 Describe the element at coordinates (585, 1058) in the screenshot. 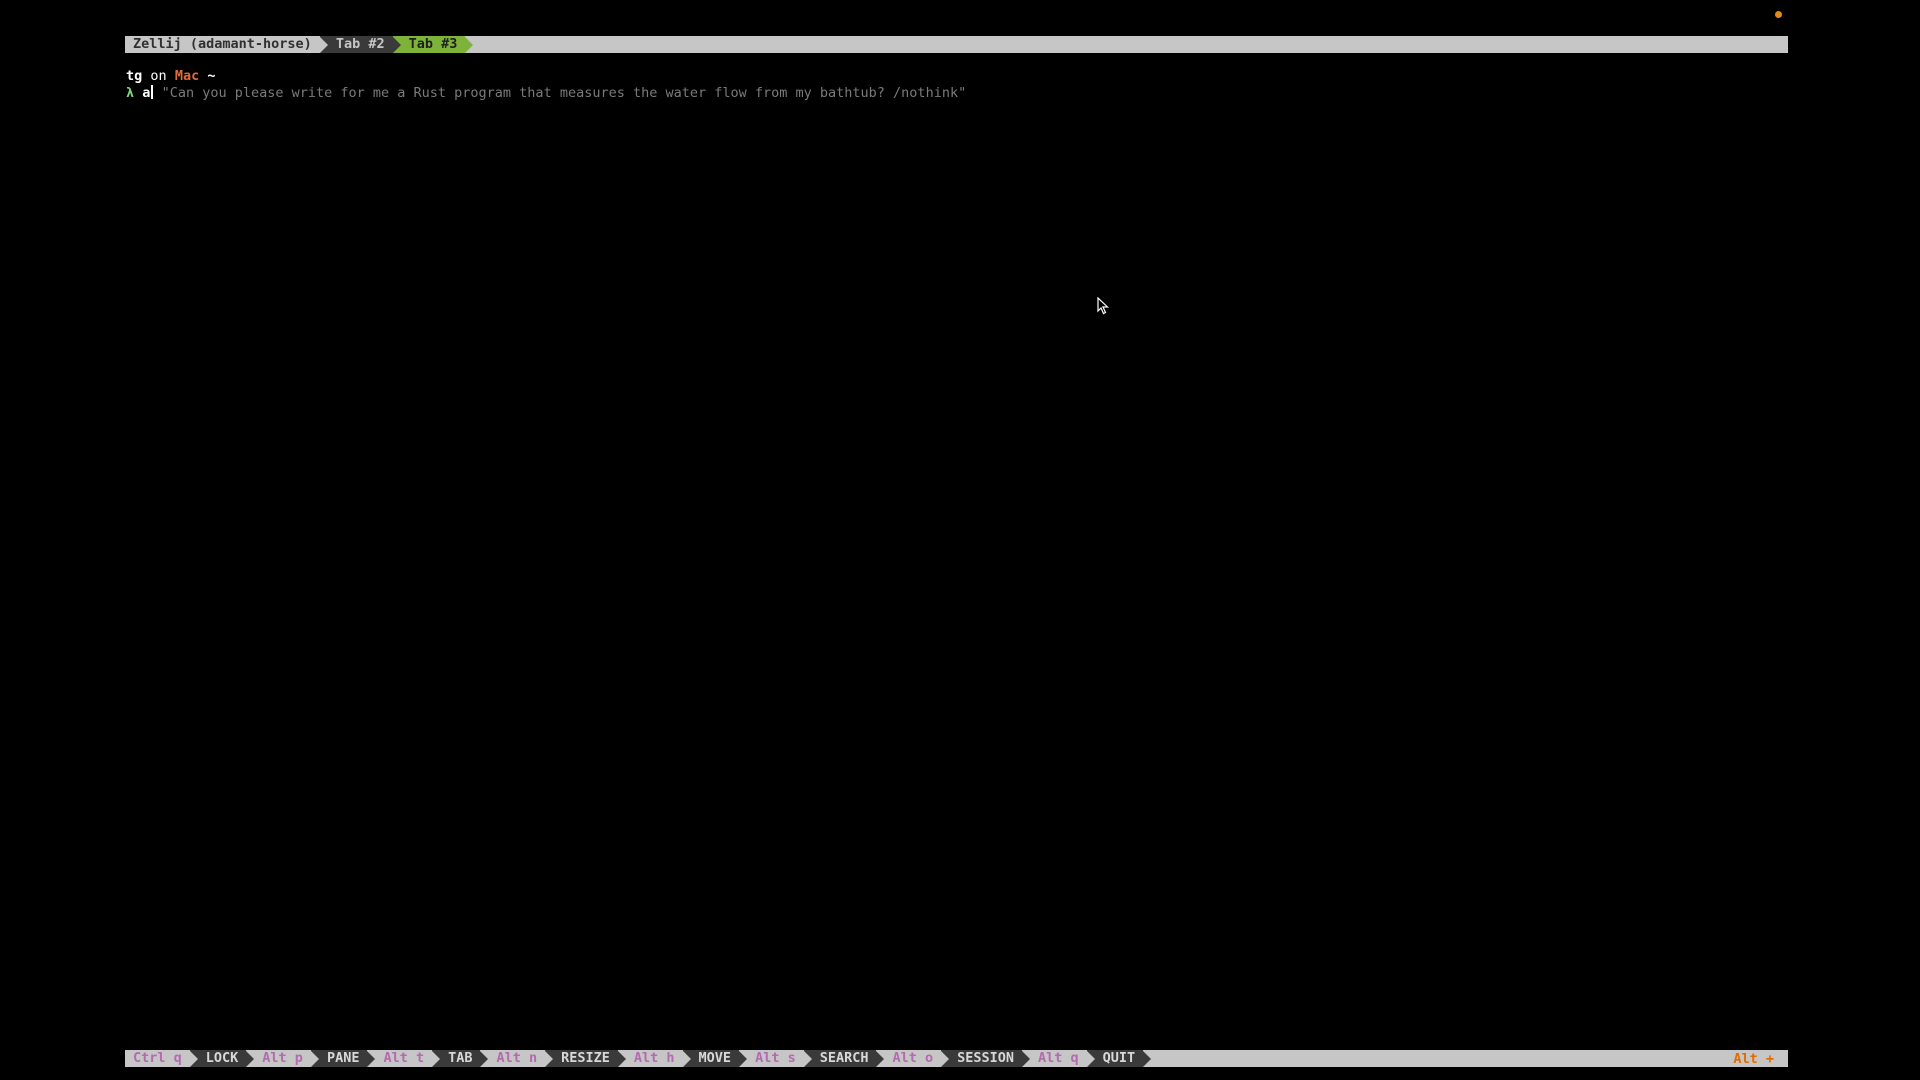

I see `mode-resize: RESIZE` at that location.